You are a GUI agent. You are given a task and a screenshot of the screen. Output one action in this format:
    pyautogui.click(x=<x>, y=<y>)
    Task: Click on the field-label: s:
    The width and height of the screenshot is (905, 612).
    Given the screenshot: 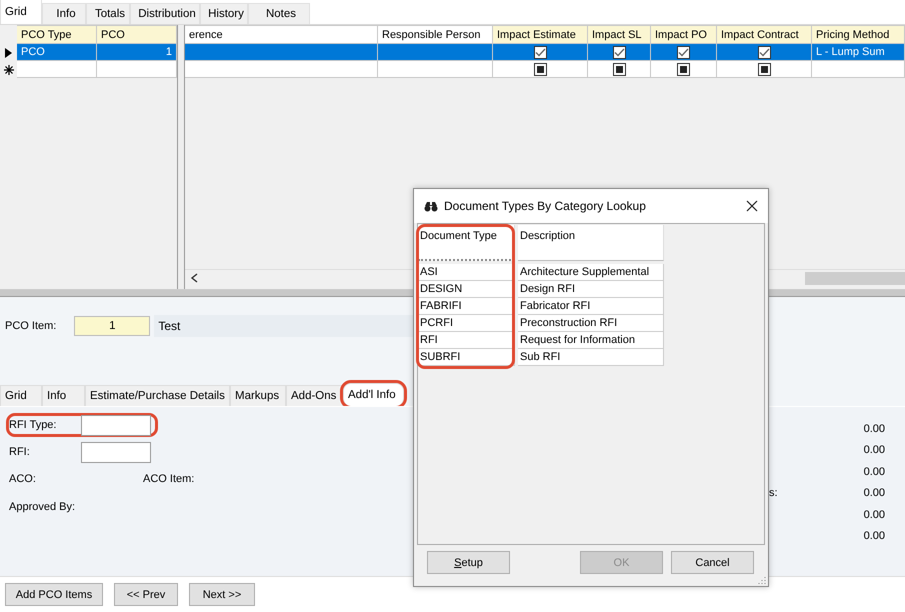 What is the action you would take?
    pyautogui.click(x=773, y=493)
    